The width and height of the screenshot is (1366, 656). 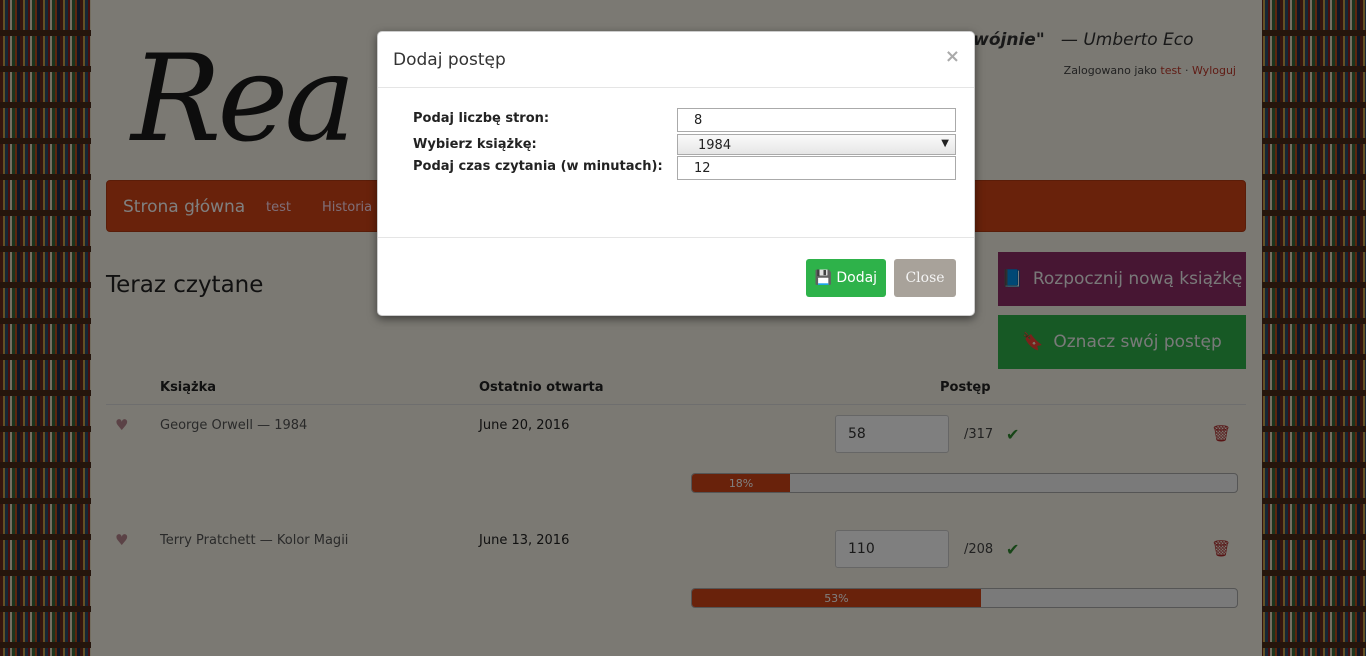 What do you see at coordinates (945, 143) in the screenshot?
I see `chevron-down-icon: ▼` at bounding box center [945, 143].